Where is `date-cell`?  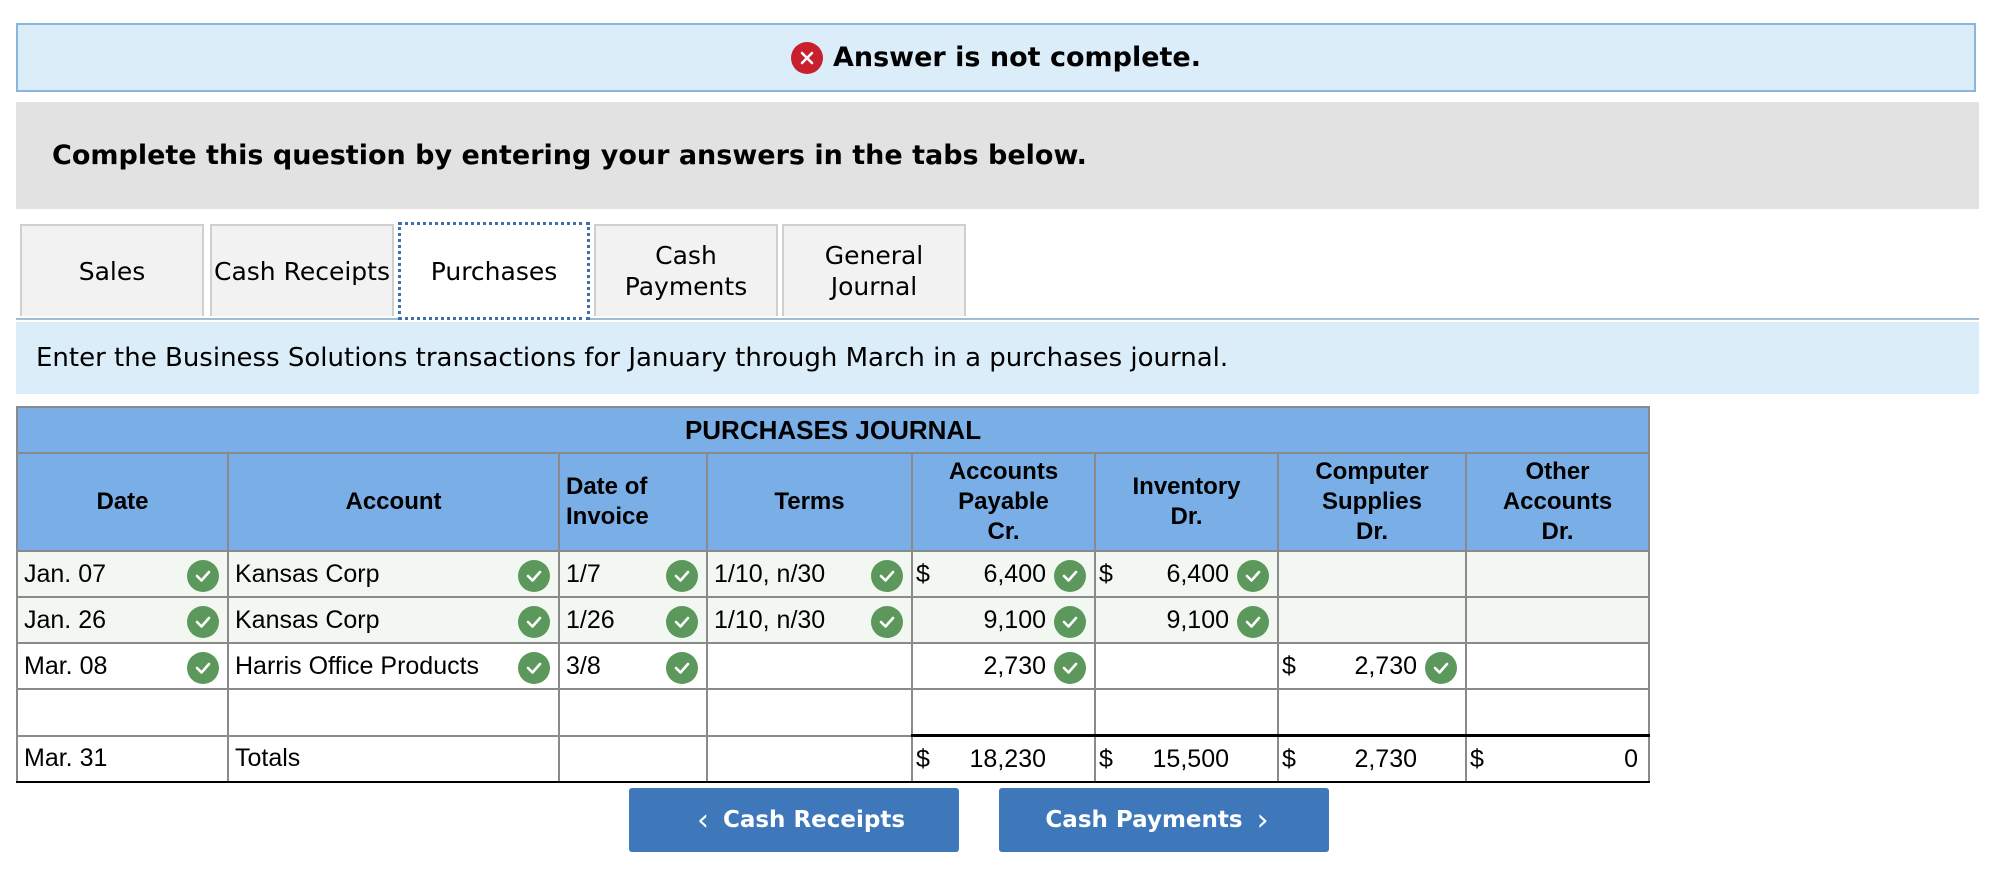 date-cell is located at coordinates (122, 712).